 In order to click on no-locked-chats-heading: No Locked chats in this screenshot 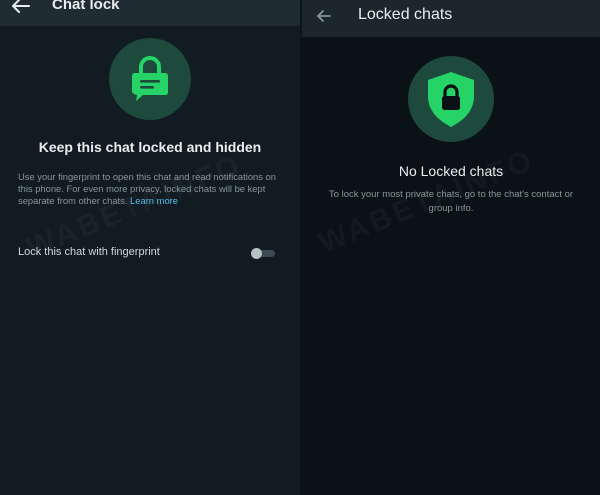, I will do `click(451, 171)`.